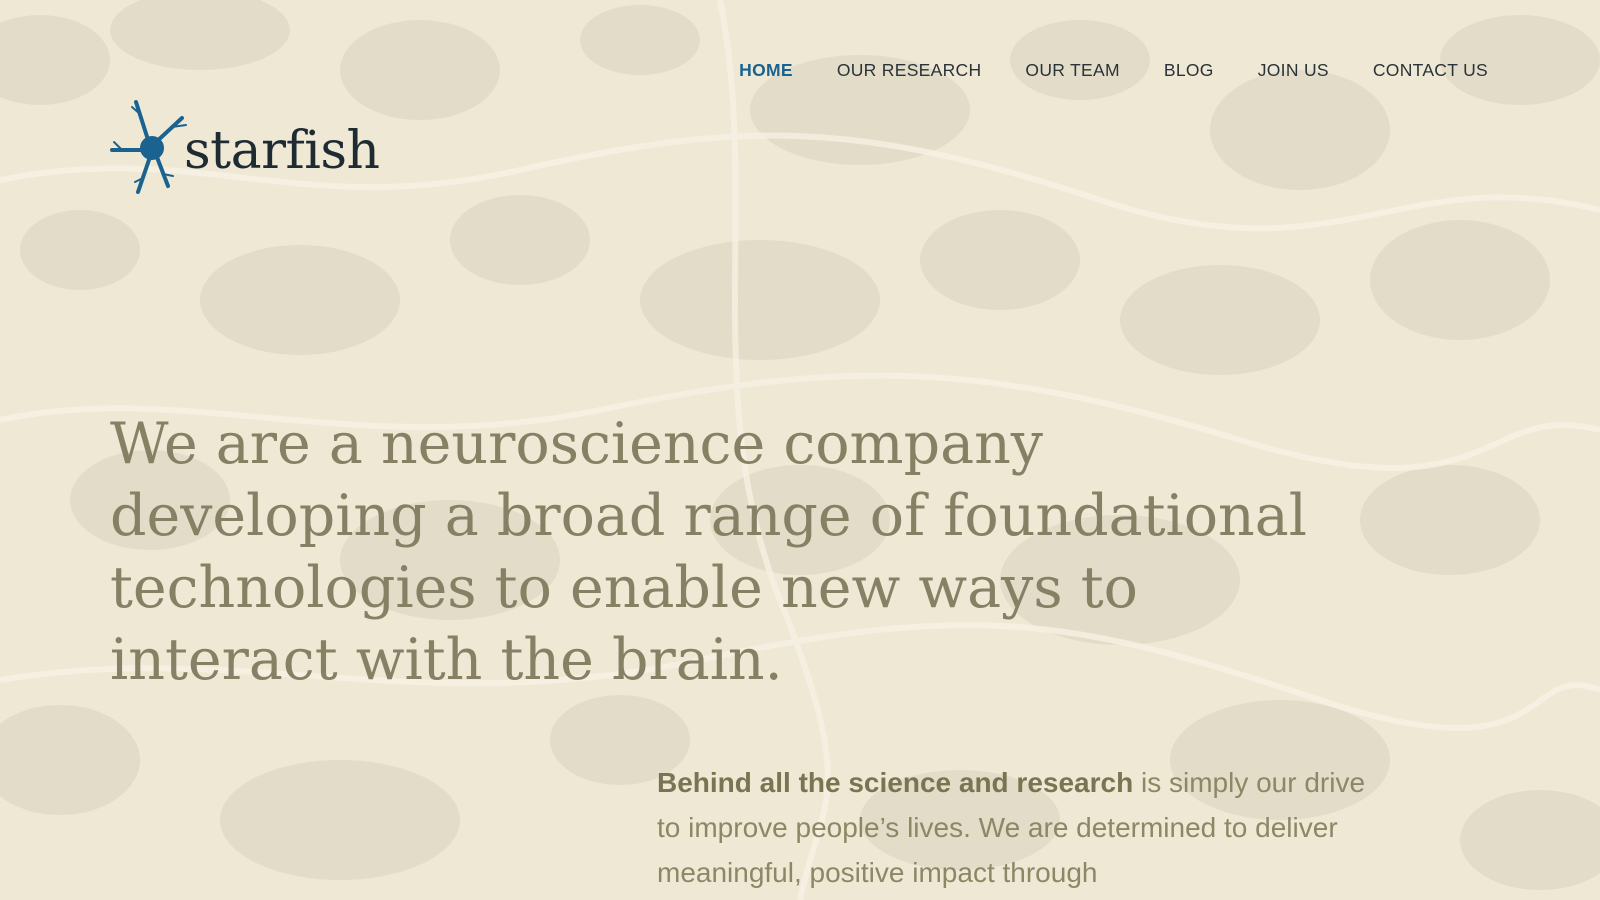 Image resolution: width=1600 pixels, height=900 pixels. I want to click on brand-logo: starfish, so click(245, 148).